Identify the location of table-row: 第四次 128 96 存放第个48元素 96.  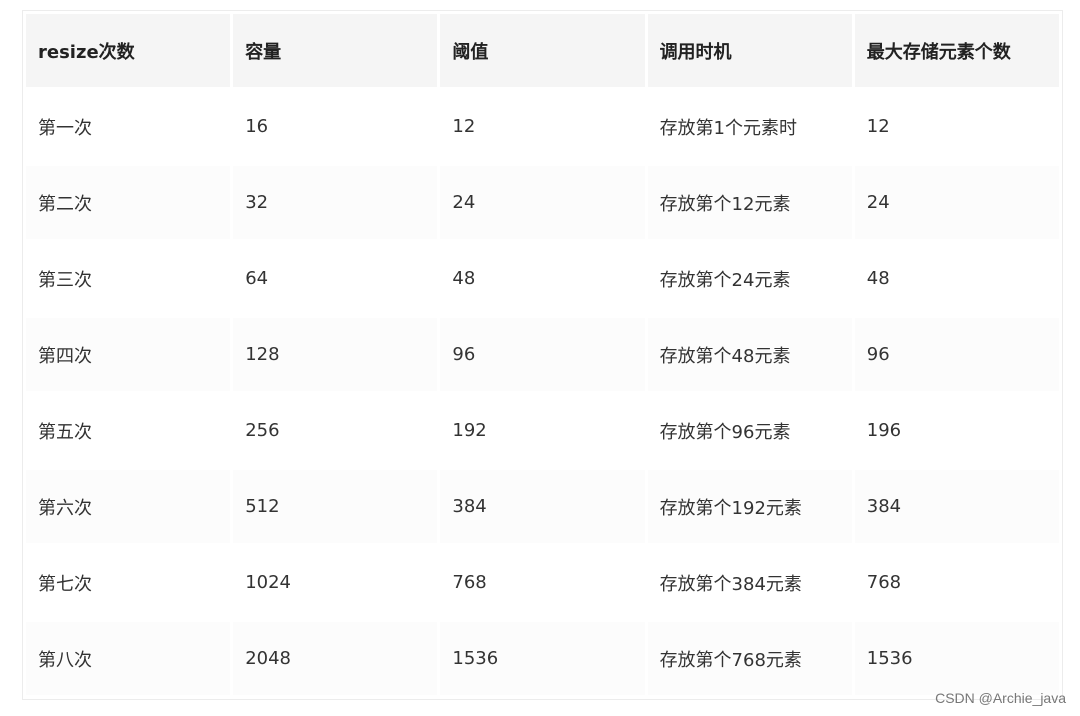
(542, 354).